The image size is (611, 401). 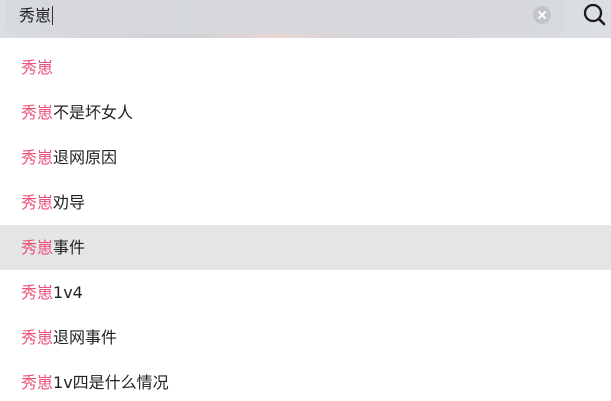 What do you see at coordinates (305, 112) in the screenshot?
I see `suggestion-item: 秀崽不是坏女人` at bounding box center [305, 112].